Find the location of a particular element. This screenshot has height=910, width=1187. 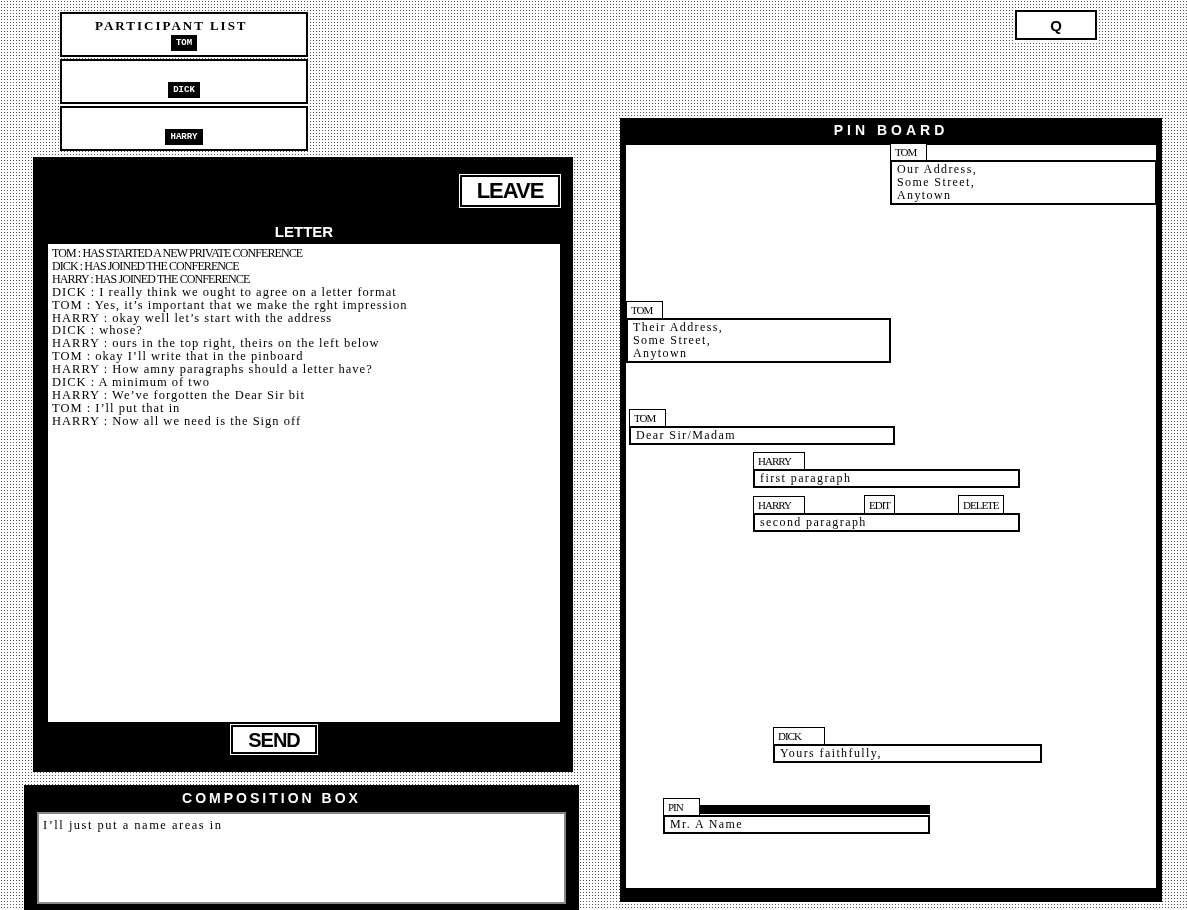

chat-message: TOM : Yes, it’s important that we make the rght impression is located at coordinates (230, 305).